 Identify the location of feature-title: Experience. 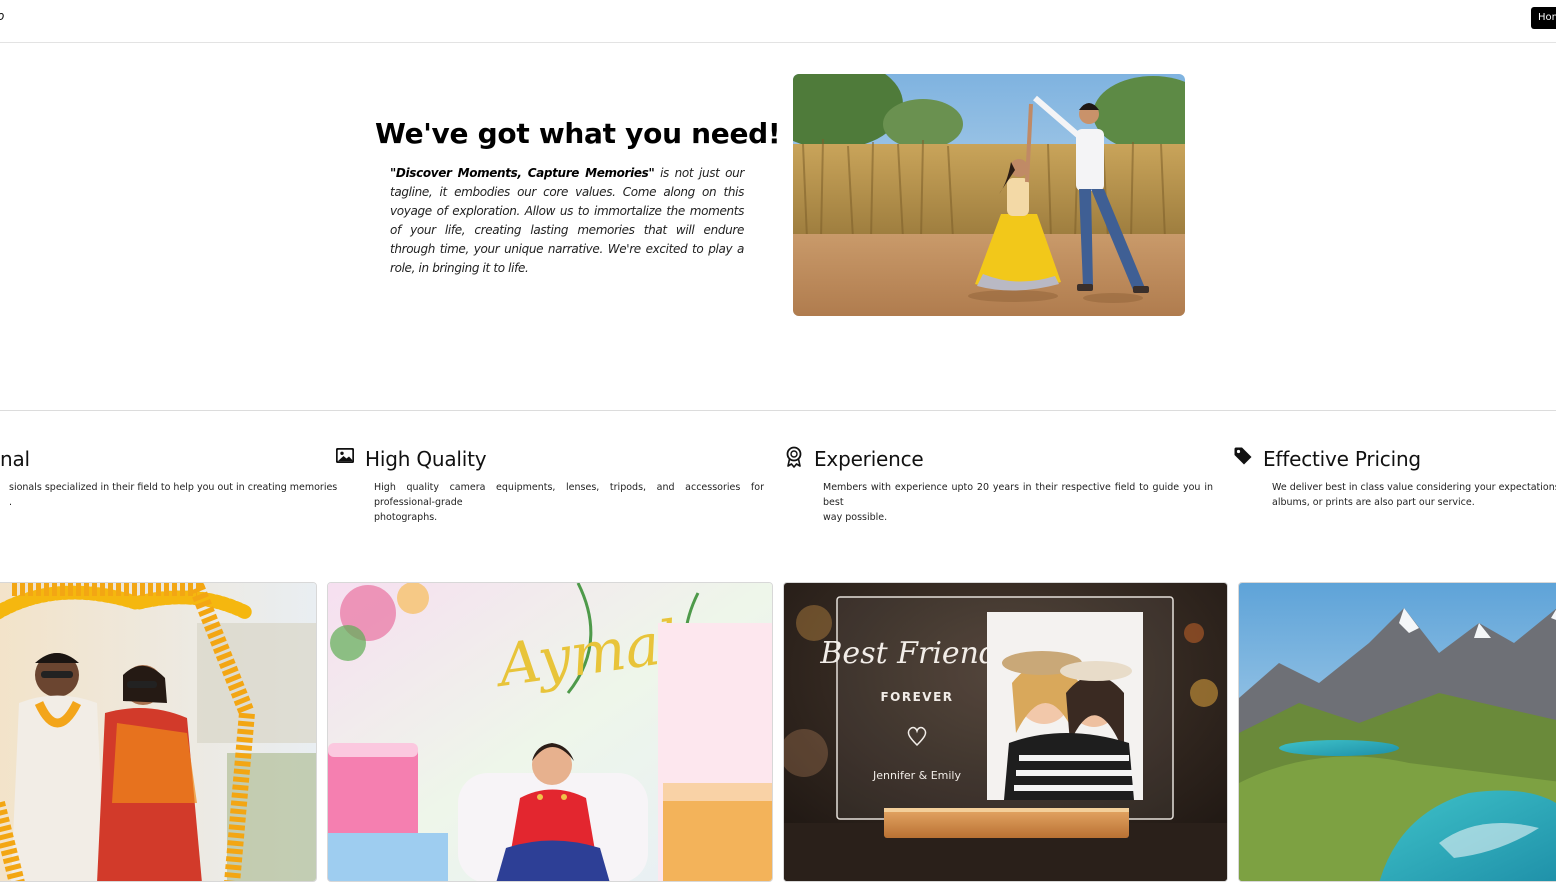
(869, 459).